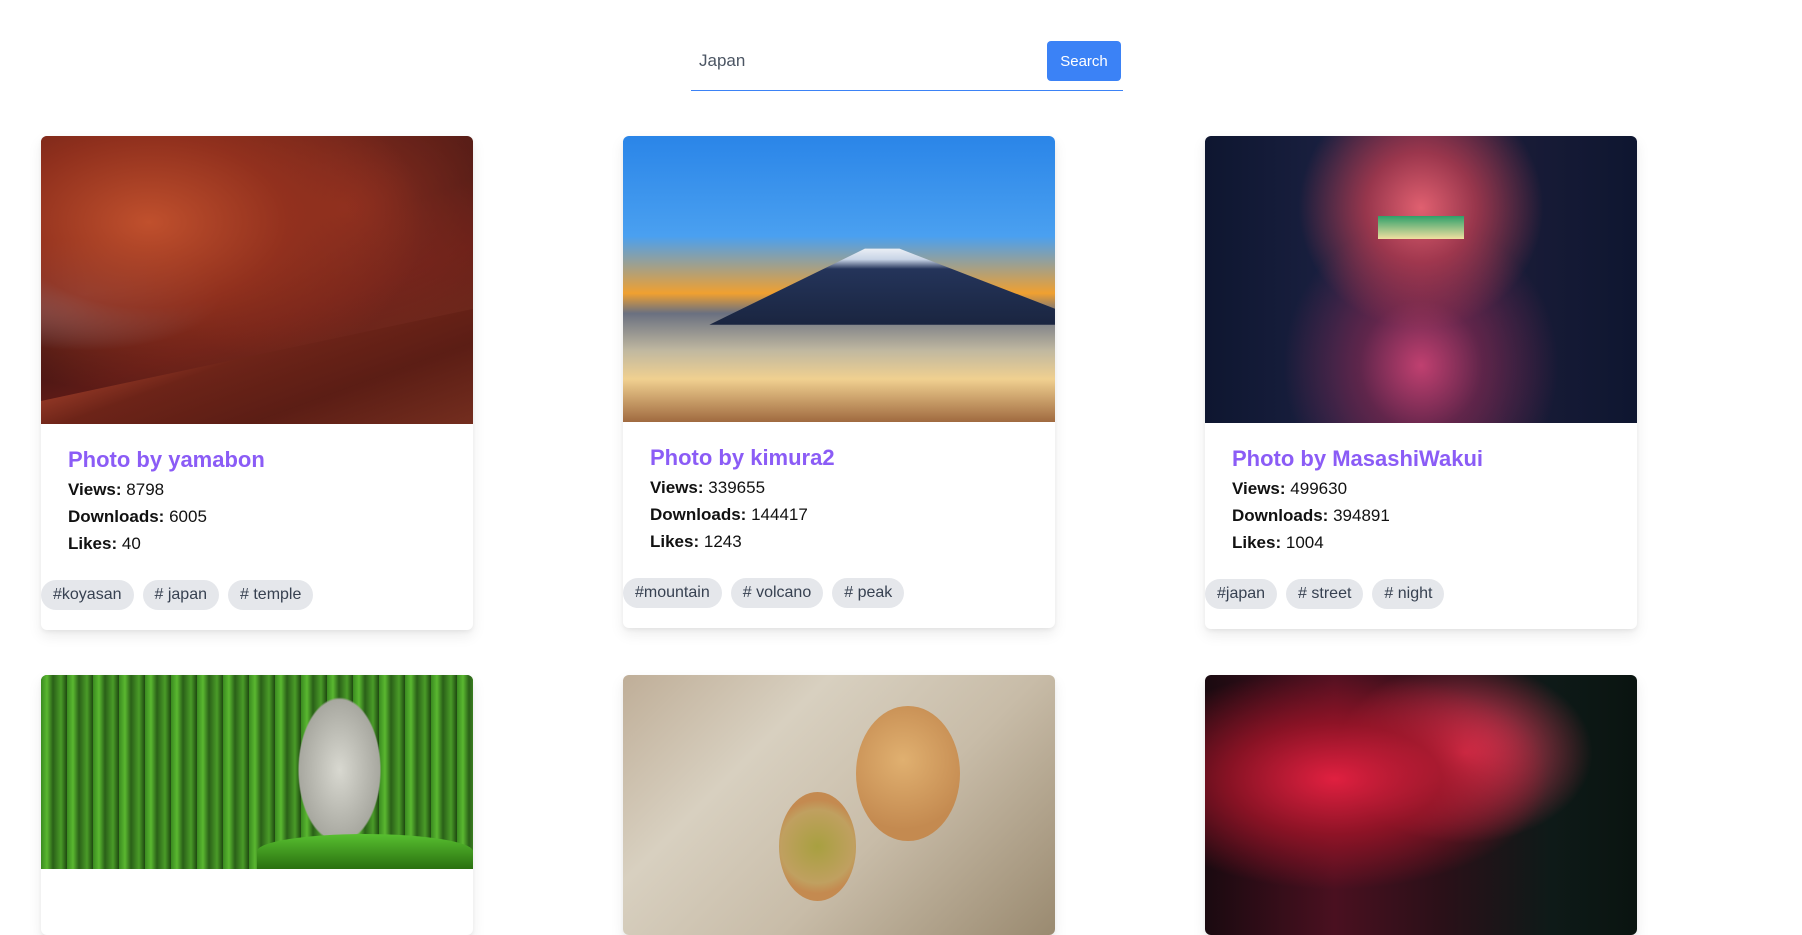 This screenshot has width=1802, height=935. Describe the element at coordinates (908, 774) in the screenshot. I see `tea-pot` at that location.